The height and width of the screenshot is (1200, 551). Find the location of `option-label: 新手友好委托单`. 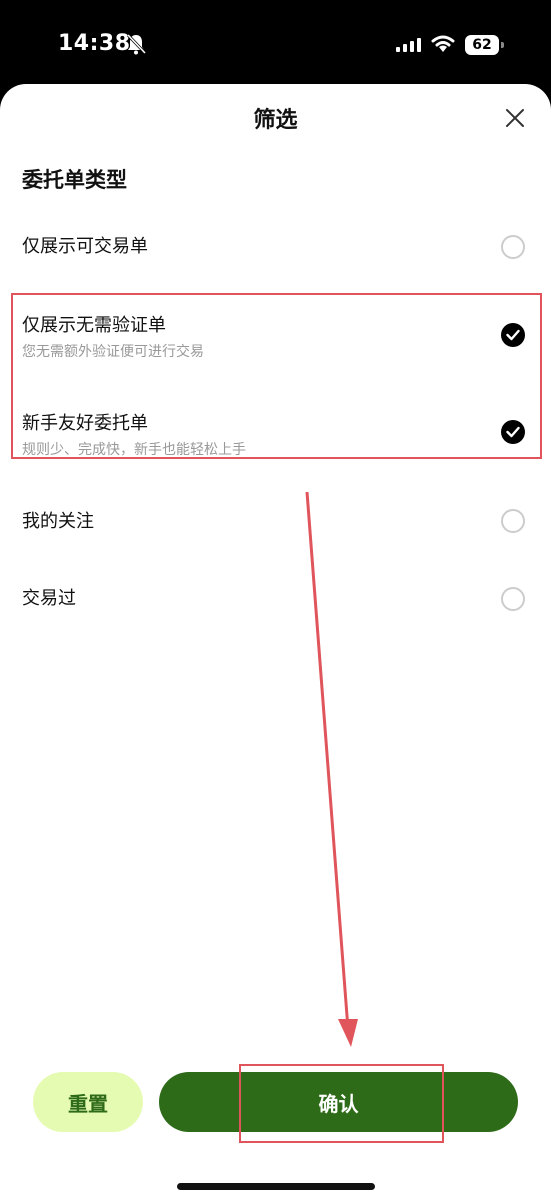

option-label: 新手友好委托单 is located at coordinates (85, 423).